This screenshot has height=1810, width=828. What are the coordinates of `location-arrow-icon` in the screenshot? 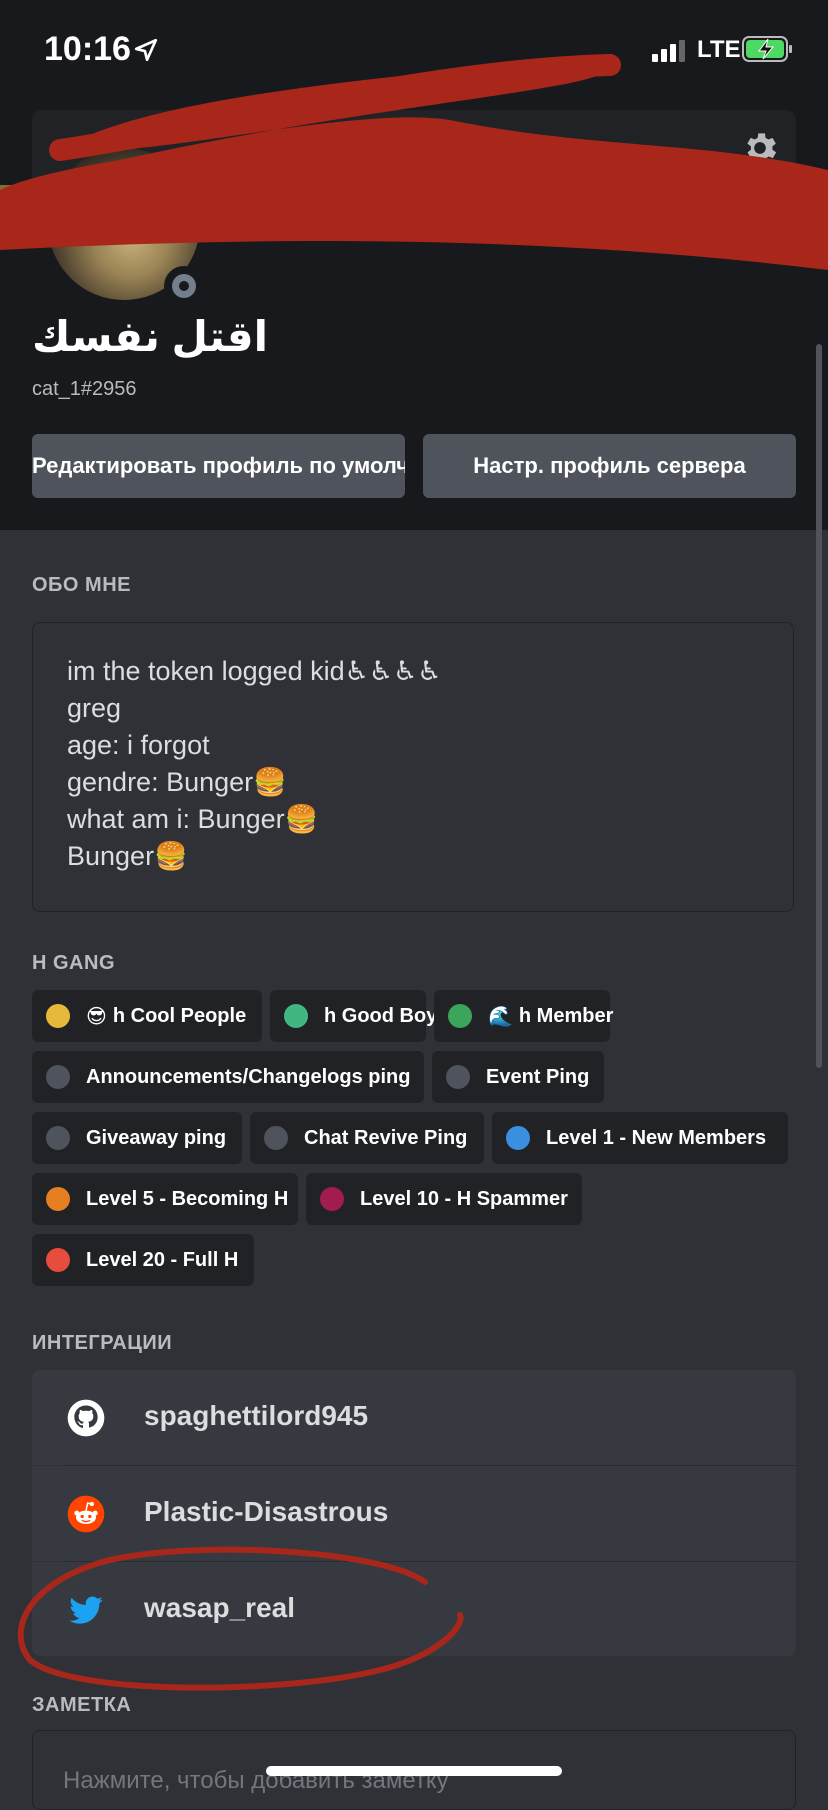 It's located at (146, 50).